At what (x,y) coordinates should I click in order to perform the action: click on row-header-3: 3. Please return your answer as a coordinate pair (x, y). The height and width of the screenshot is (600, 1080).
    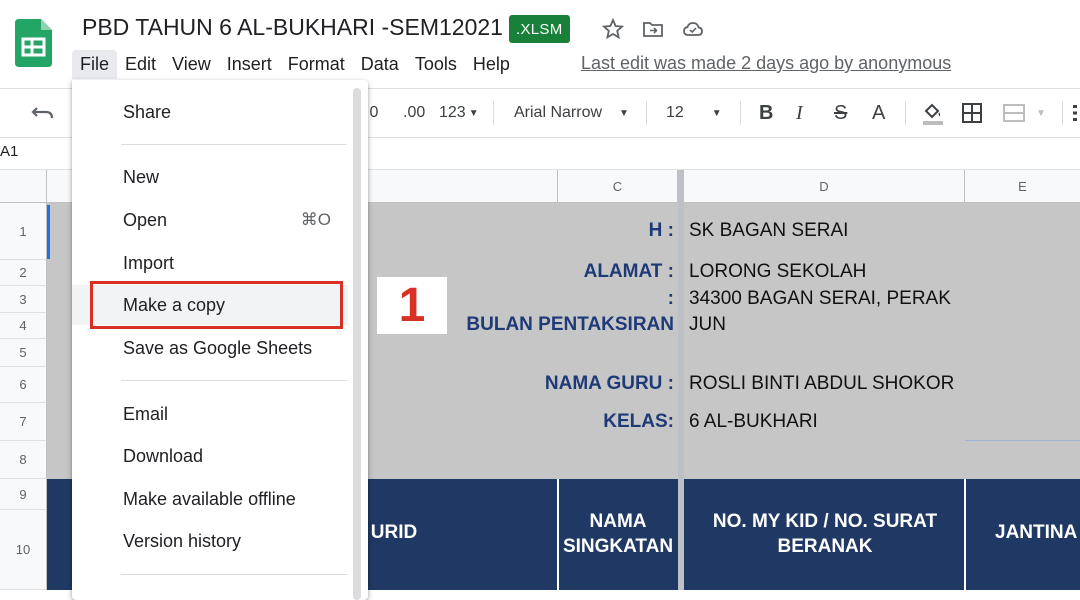
    Looking at the image, I should click on (23, 299).